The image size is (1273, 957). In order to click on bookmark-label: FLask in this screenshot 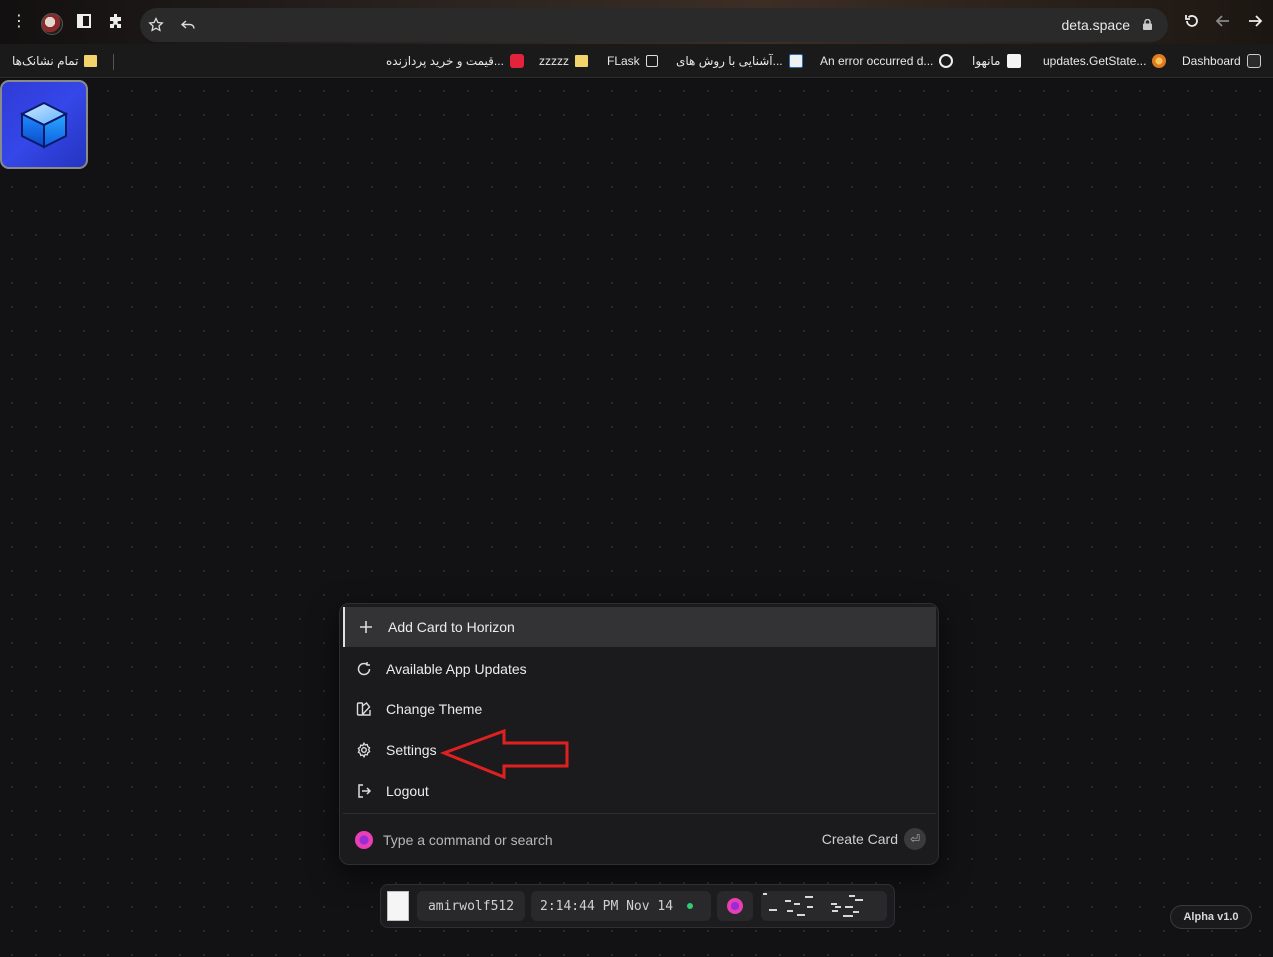, I will do `click(623, 61)`.